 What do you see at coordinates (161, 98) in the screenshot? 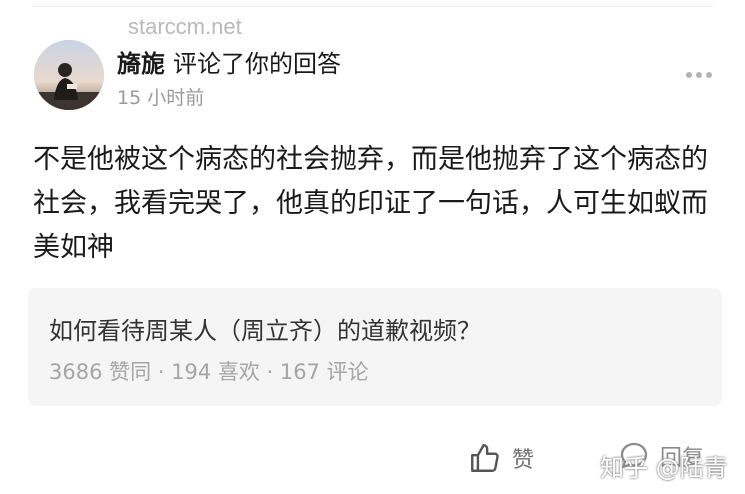
I see `timestamp: 15 小时前` at bounding box center [161, 98].